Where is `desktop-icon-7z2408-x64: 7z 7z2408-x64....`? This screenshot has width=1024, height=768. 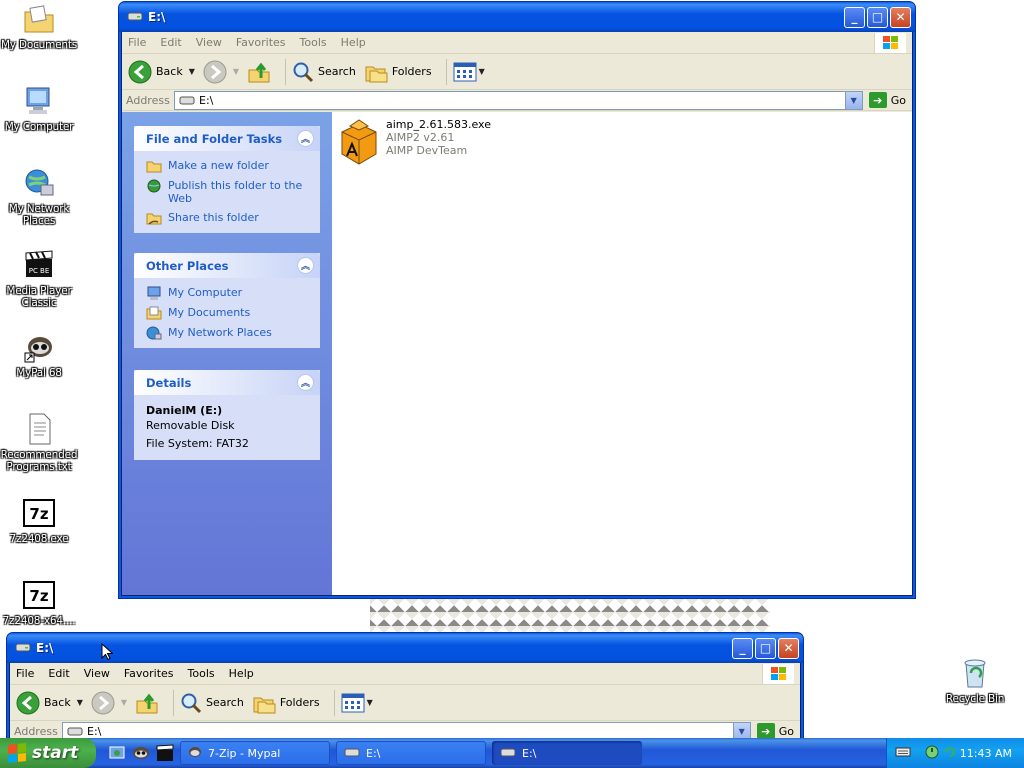
desktop-icon-7z2408-x64: 7z 7z2408-x64.... is located at coordinates (39, 602).